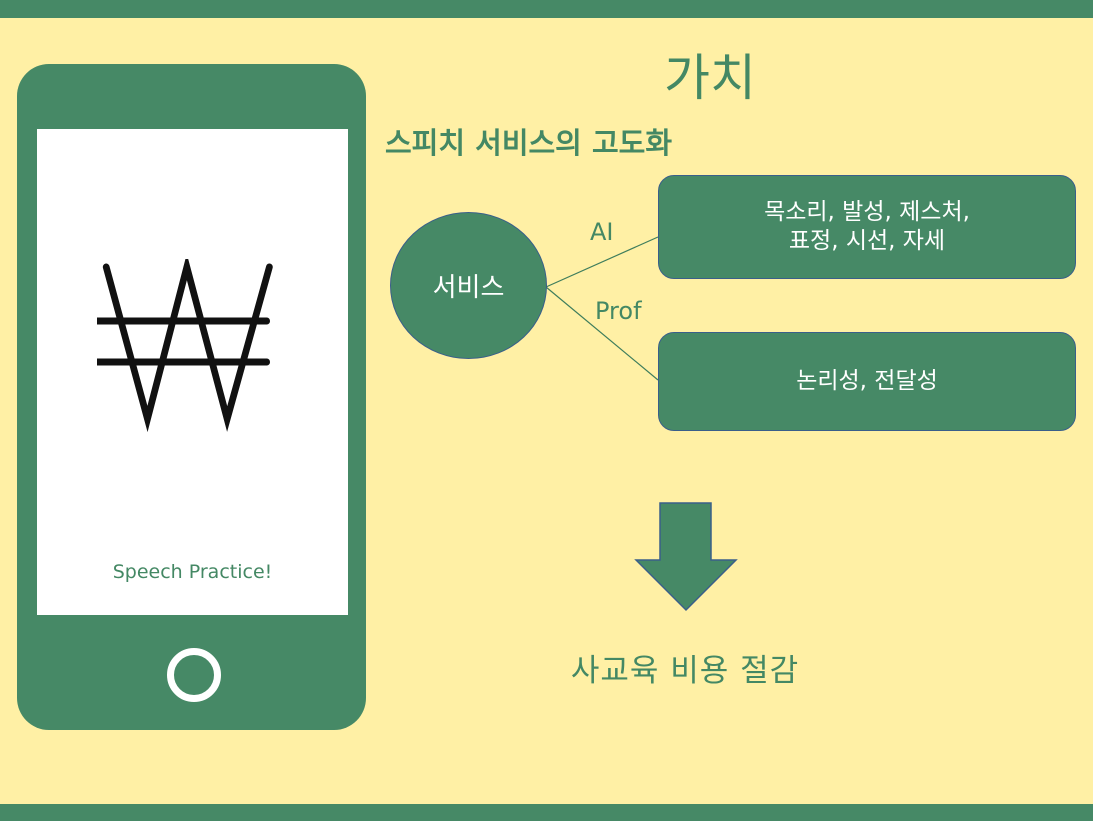 This screenshot has height=821, width=1093. What do you see at coordinates (546, 812) in the screenshot?
I see `bottom-accent-bar` at bounding box center [546, 812].